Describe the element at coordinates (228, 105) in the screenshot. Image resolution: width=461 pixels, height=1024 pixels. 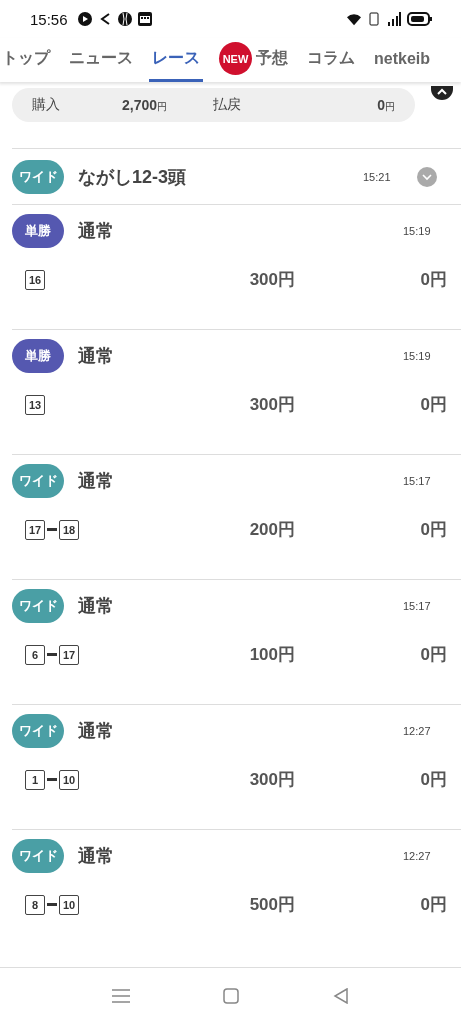
I see `payout-label: 払戻` at that location.